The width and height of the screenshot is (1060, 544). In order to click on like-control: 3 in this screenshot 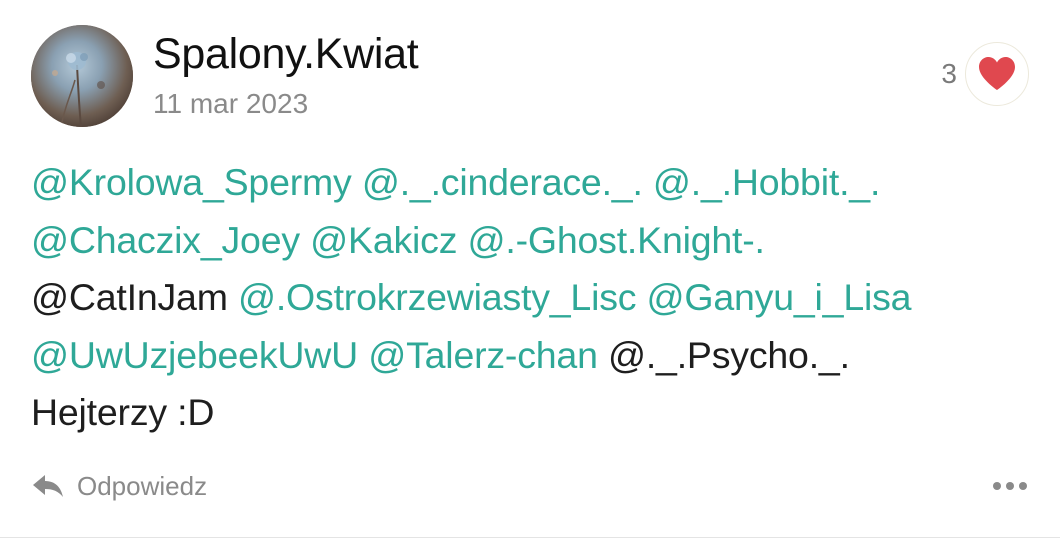, I will do `click(985, 74)`.